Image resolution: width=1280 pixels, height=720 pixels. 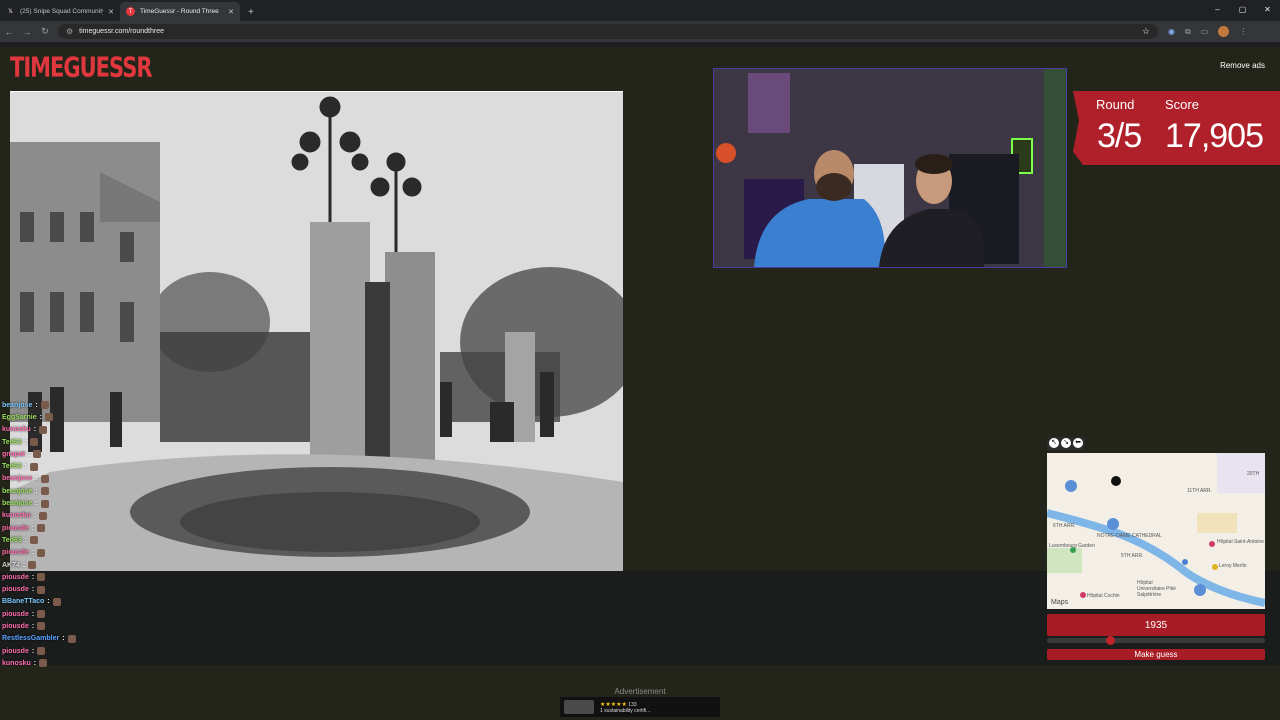 I want to click on map-expand-icon: ↘, so click(x=1066, y=443).